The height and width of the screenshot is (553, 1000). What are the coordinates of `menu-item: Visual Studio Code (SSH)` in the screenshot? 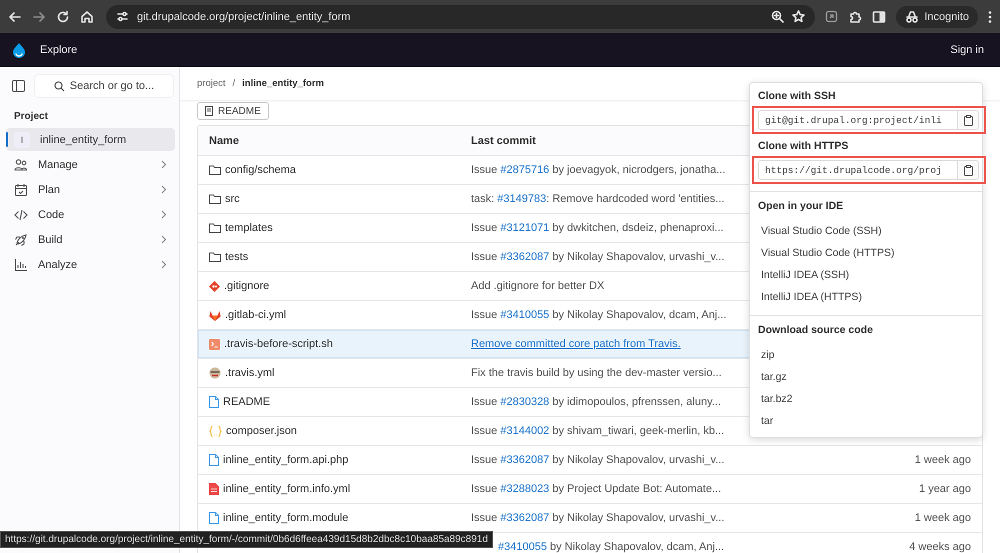 It's located at (866, 231).